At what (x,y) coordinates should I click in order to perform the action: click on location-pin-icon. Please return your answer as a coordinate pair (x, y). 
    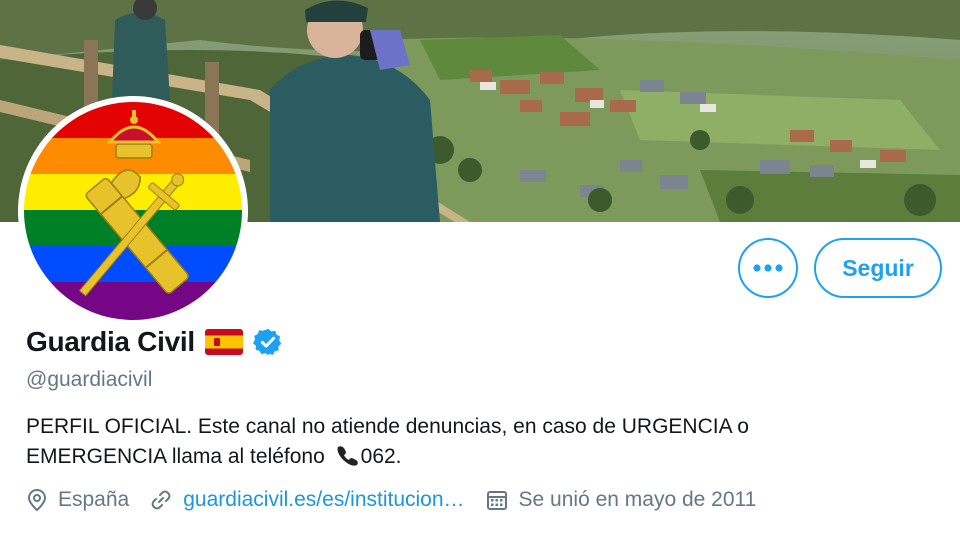
    Looking at the image, I should click on (37, 500).